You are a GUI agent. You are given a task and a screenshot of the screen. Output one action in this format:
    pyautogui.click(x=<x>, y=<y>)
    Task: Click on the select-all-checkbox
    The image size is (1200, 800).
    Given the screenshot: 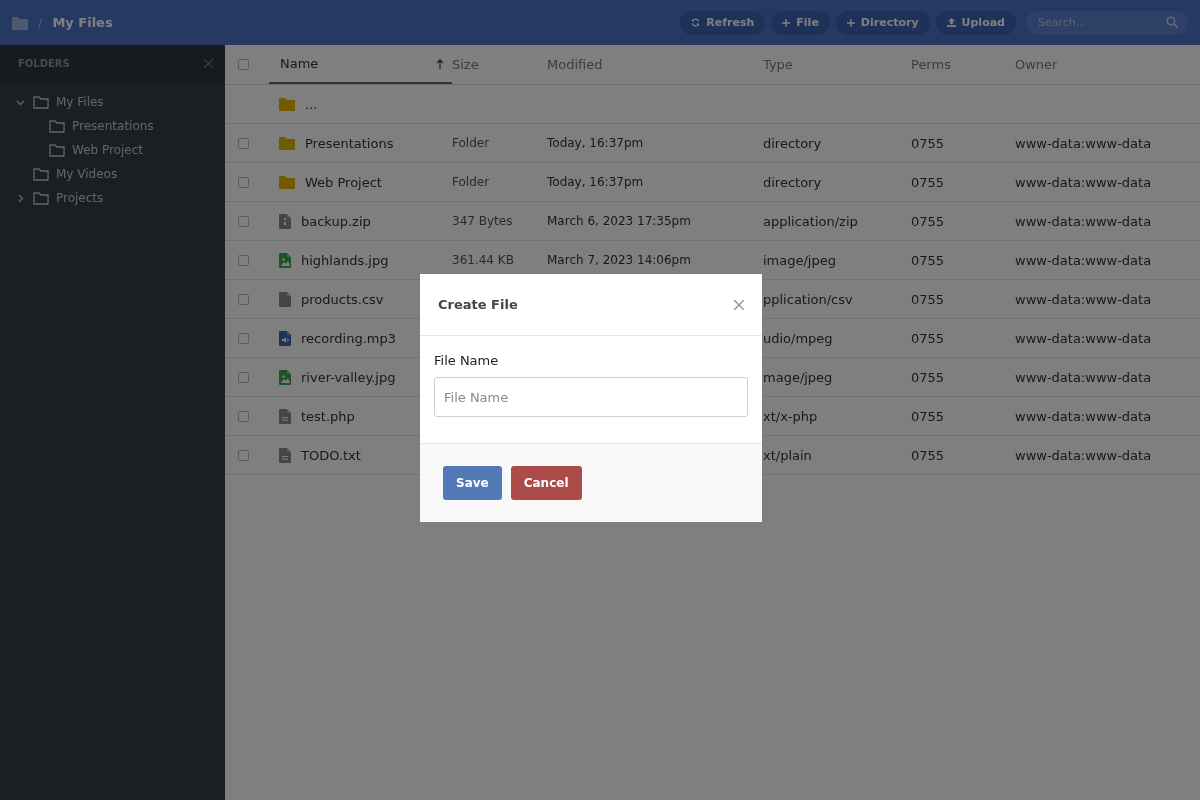 What is the action you would take?
    pyautogui.click(x=243, y=64)
    